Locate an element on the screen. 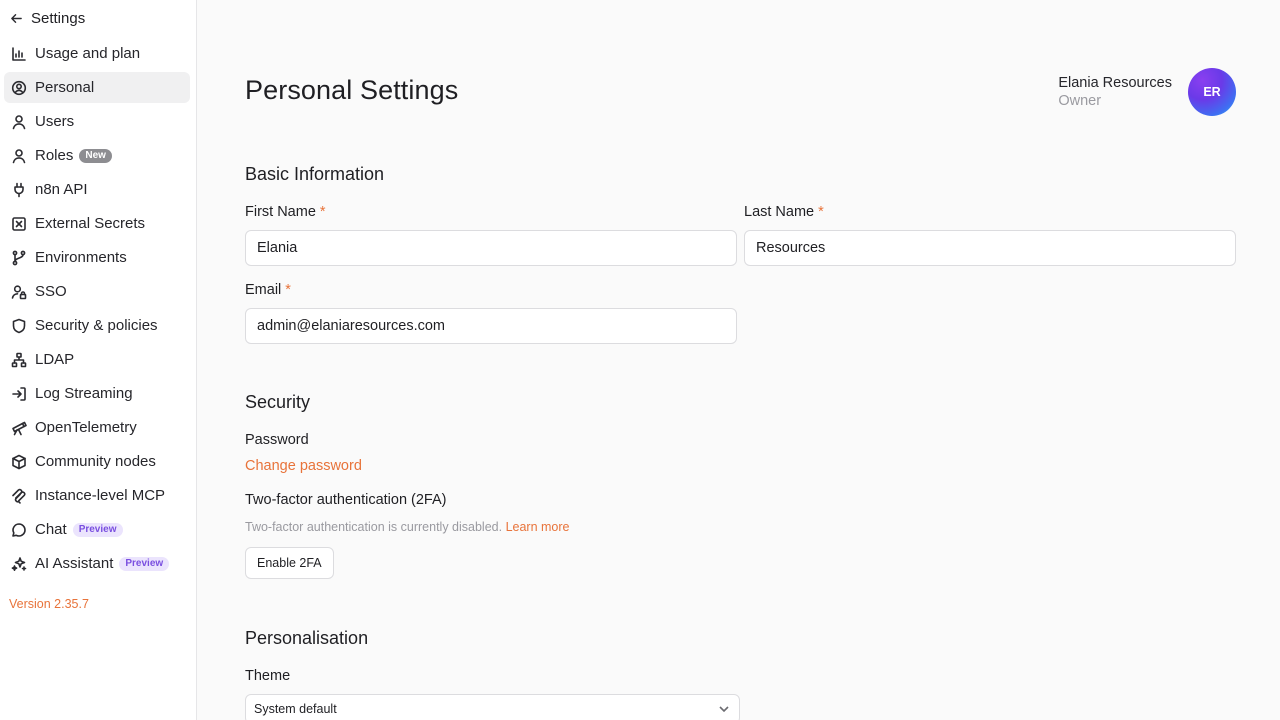 The height and width of the screenshot is (720, 1280). sidebar-item-external-secrets: External Secrets is located at coordinates (97, 223).